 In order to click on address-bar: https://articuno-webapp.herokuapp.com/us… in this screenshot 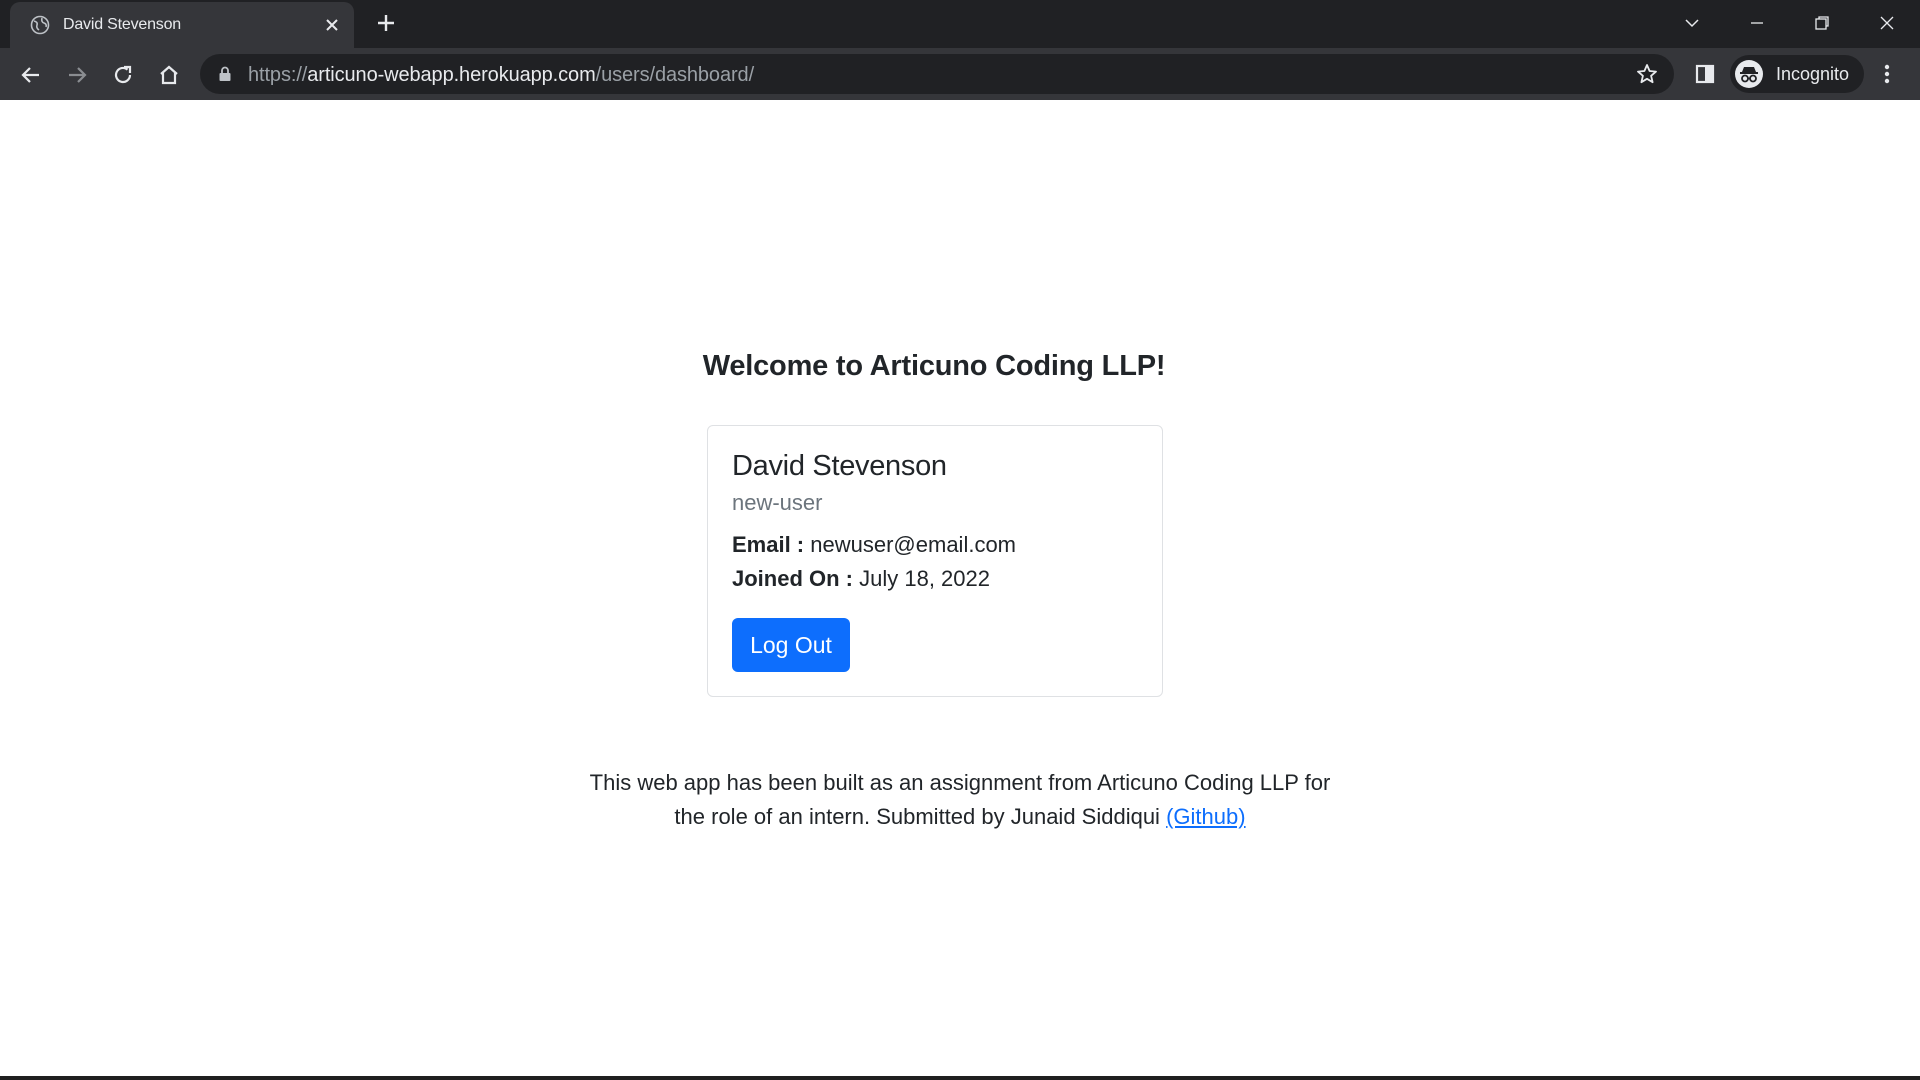, I will do `click(937, 74)`.